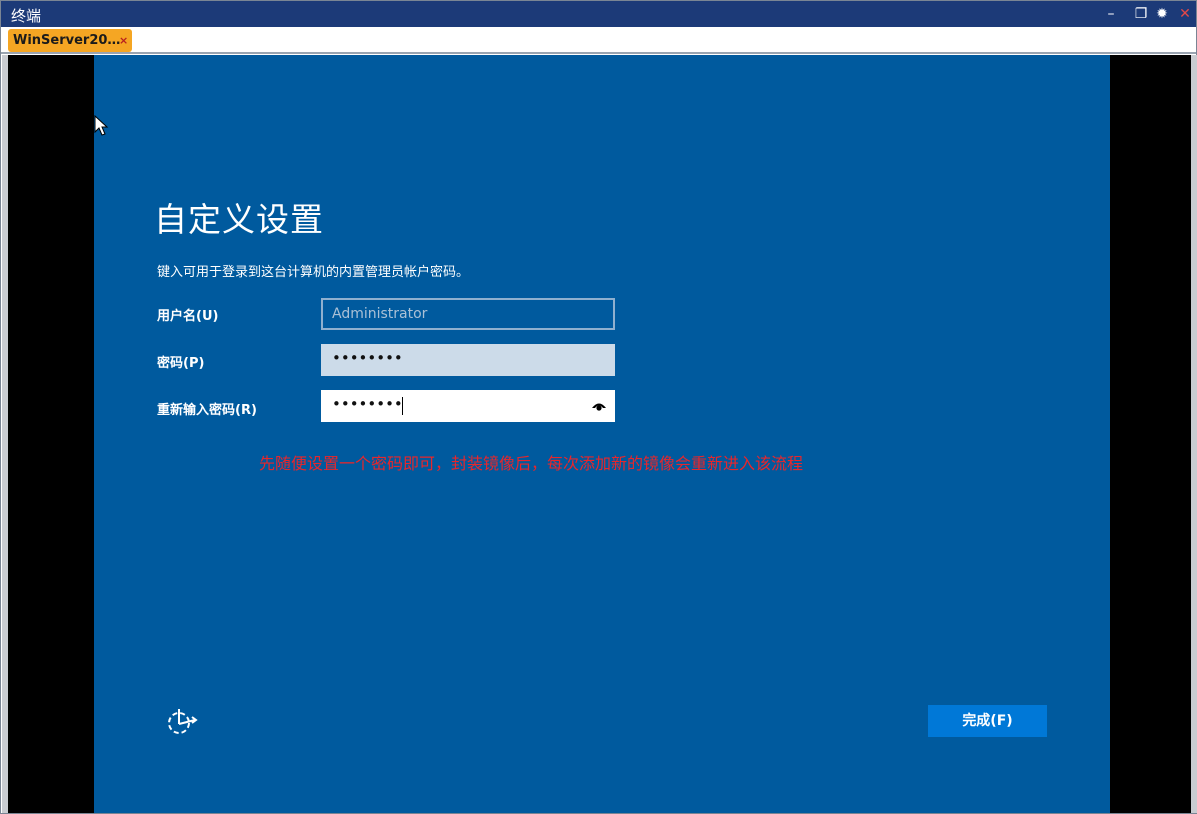 This screenshot has height=814, width=1197. Describe the element at coordinates (207, 410) in the screenshot. I see `confirm-password-label: 重新输入密码(R)` at that location.